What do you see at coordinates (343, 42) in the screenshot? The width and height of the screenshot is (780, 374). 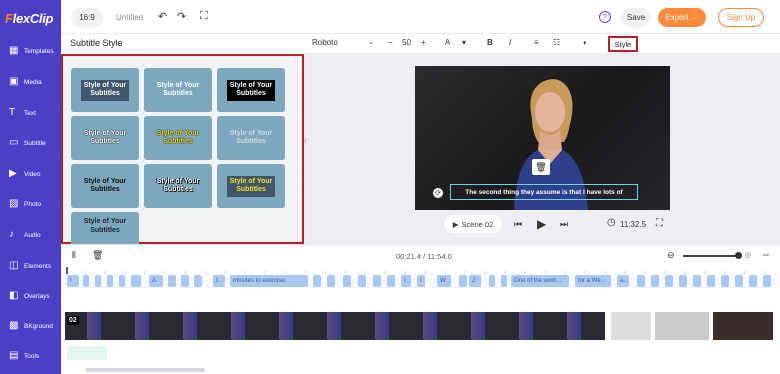 I see `font-select: Roboto ⌄` at bounding box center [343, 42].